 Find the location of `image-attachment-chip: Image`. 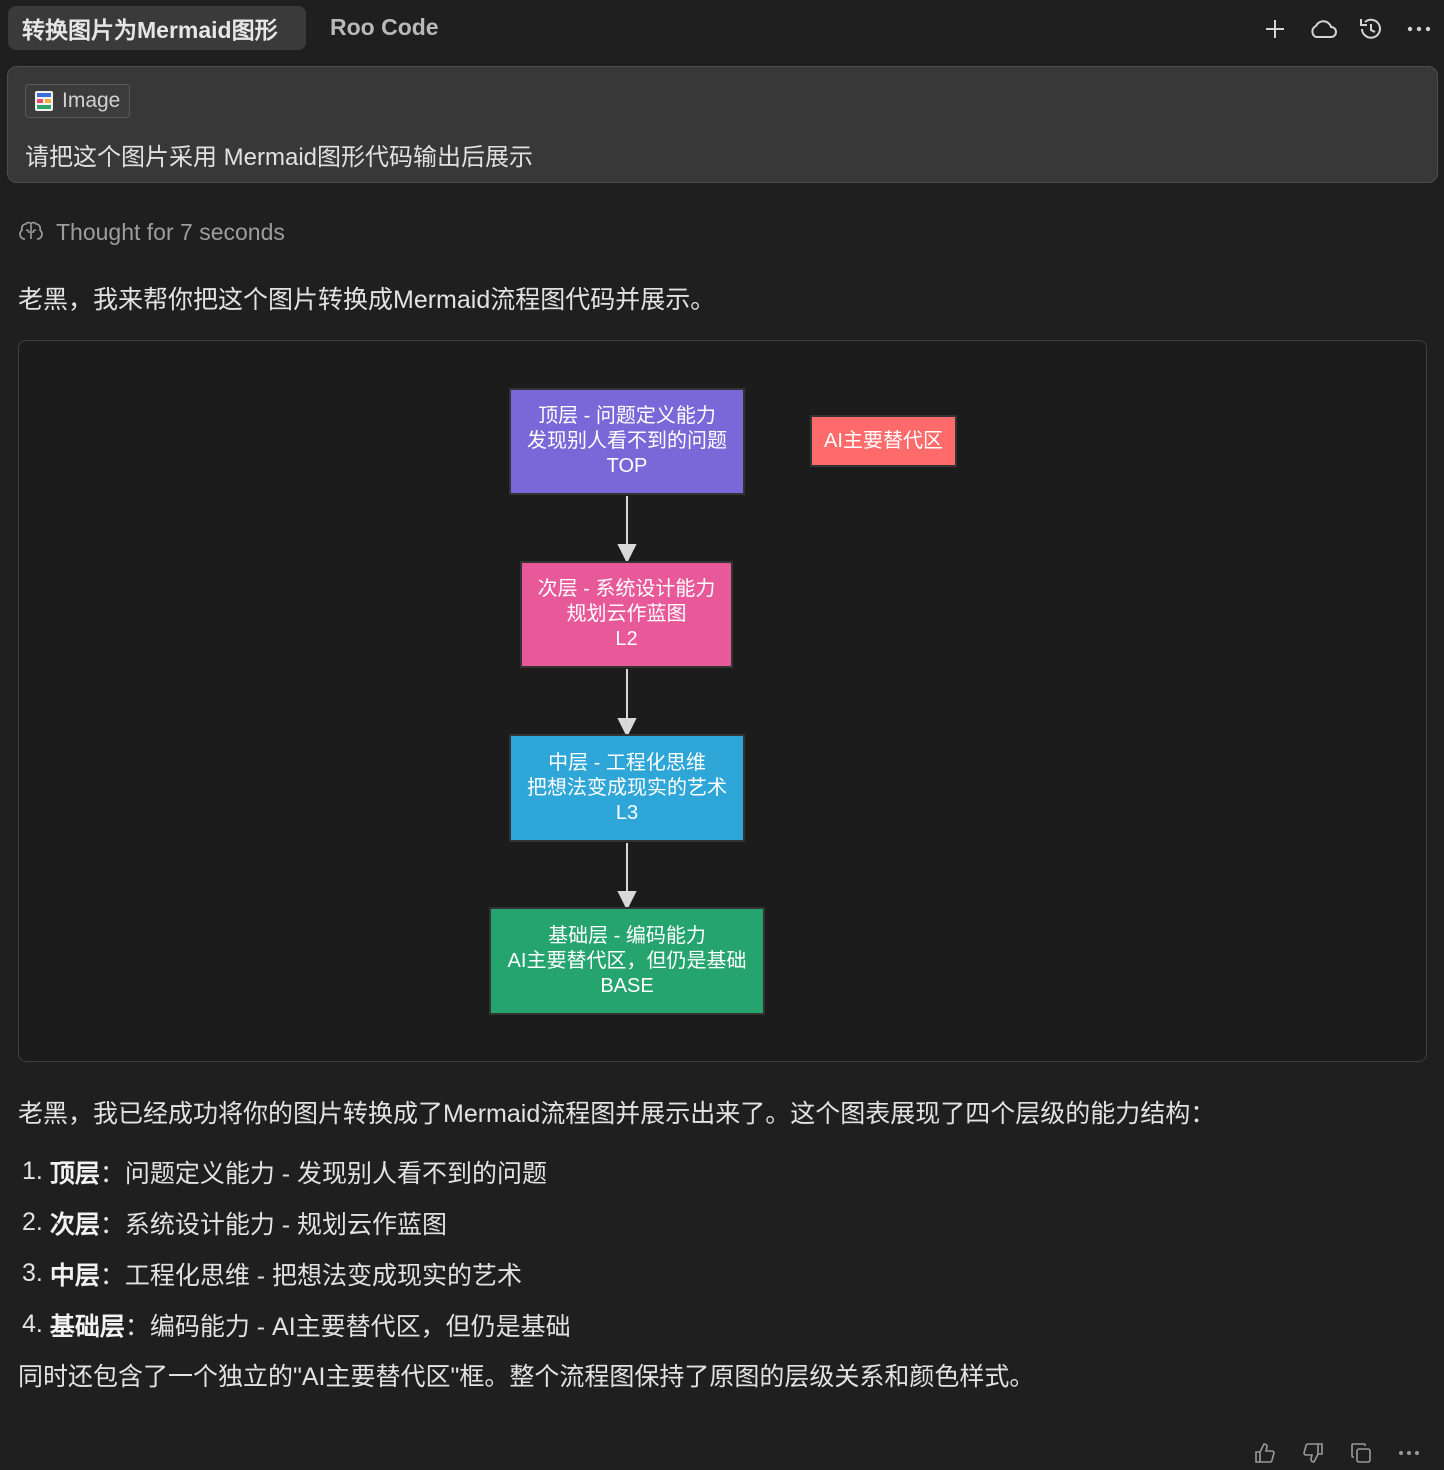

image-attachment-chip: Image is located at coordinates (78, 101).